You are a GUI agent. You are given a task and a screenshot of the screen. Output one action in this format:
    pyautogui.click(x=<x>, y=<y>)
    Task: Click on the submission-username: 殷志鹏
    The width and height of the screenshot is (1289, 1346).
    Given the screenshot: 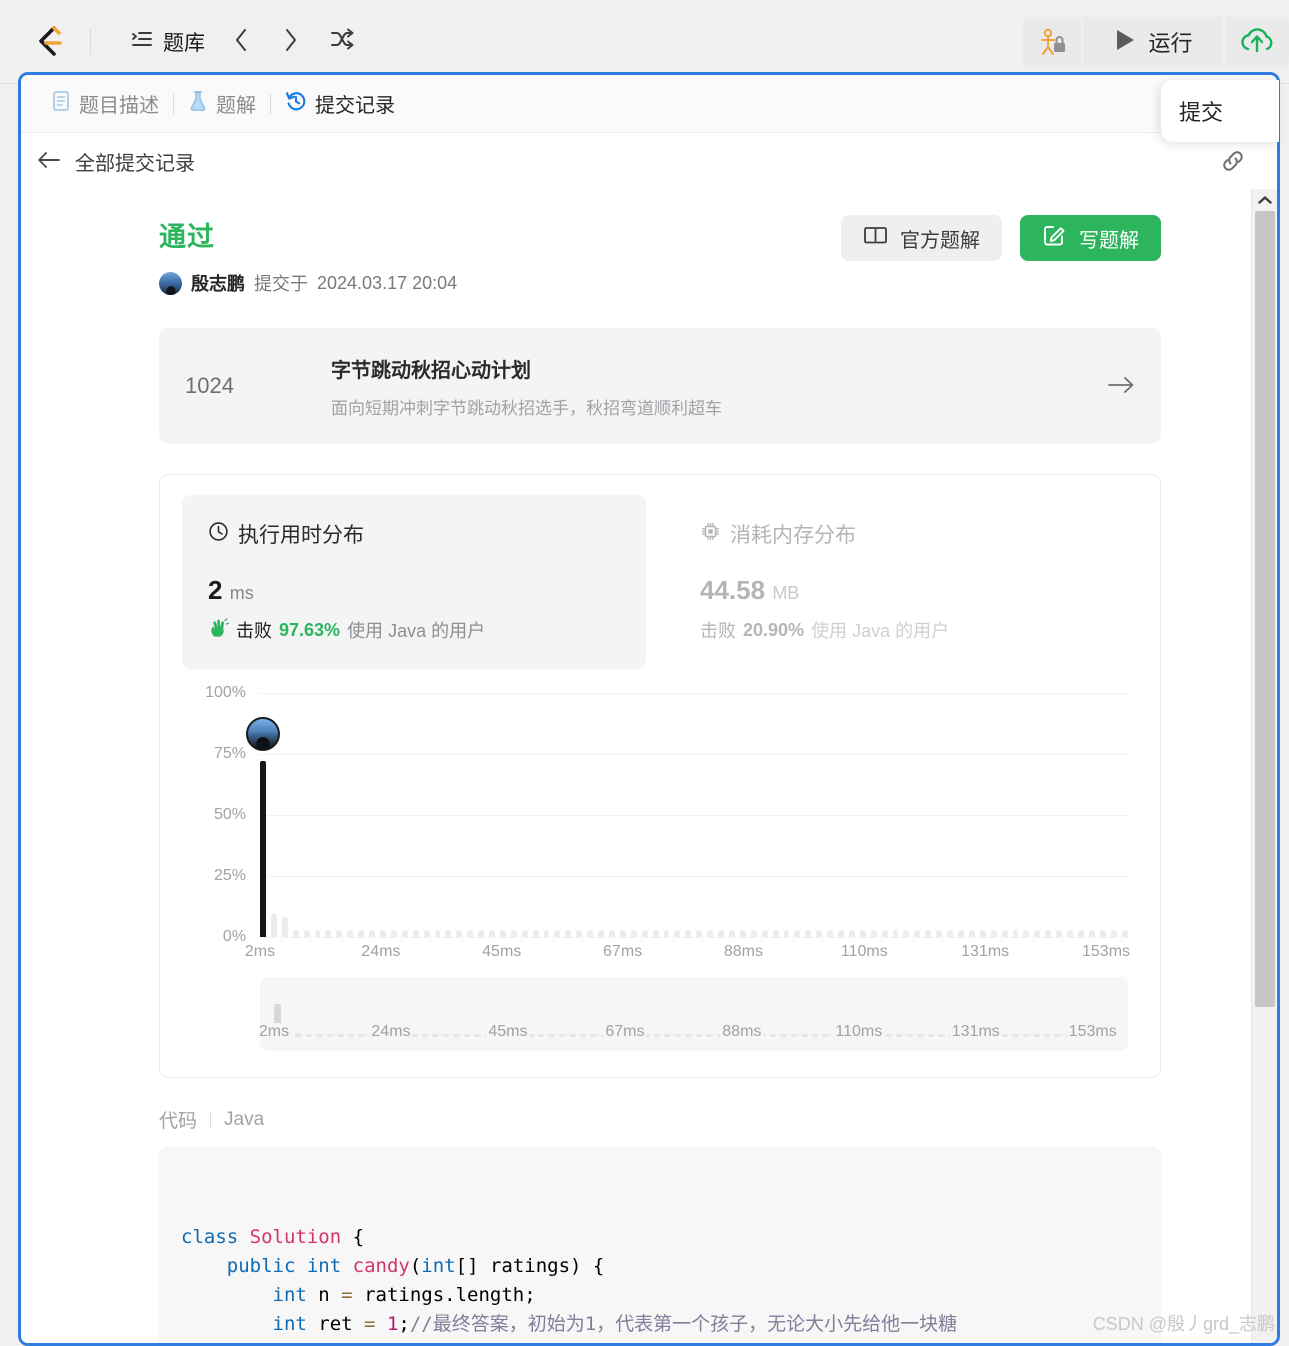 What is the action you would take?
    pyautogui.click(x=218, y=283)
    